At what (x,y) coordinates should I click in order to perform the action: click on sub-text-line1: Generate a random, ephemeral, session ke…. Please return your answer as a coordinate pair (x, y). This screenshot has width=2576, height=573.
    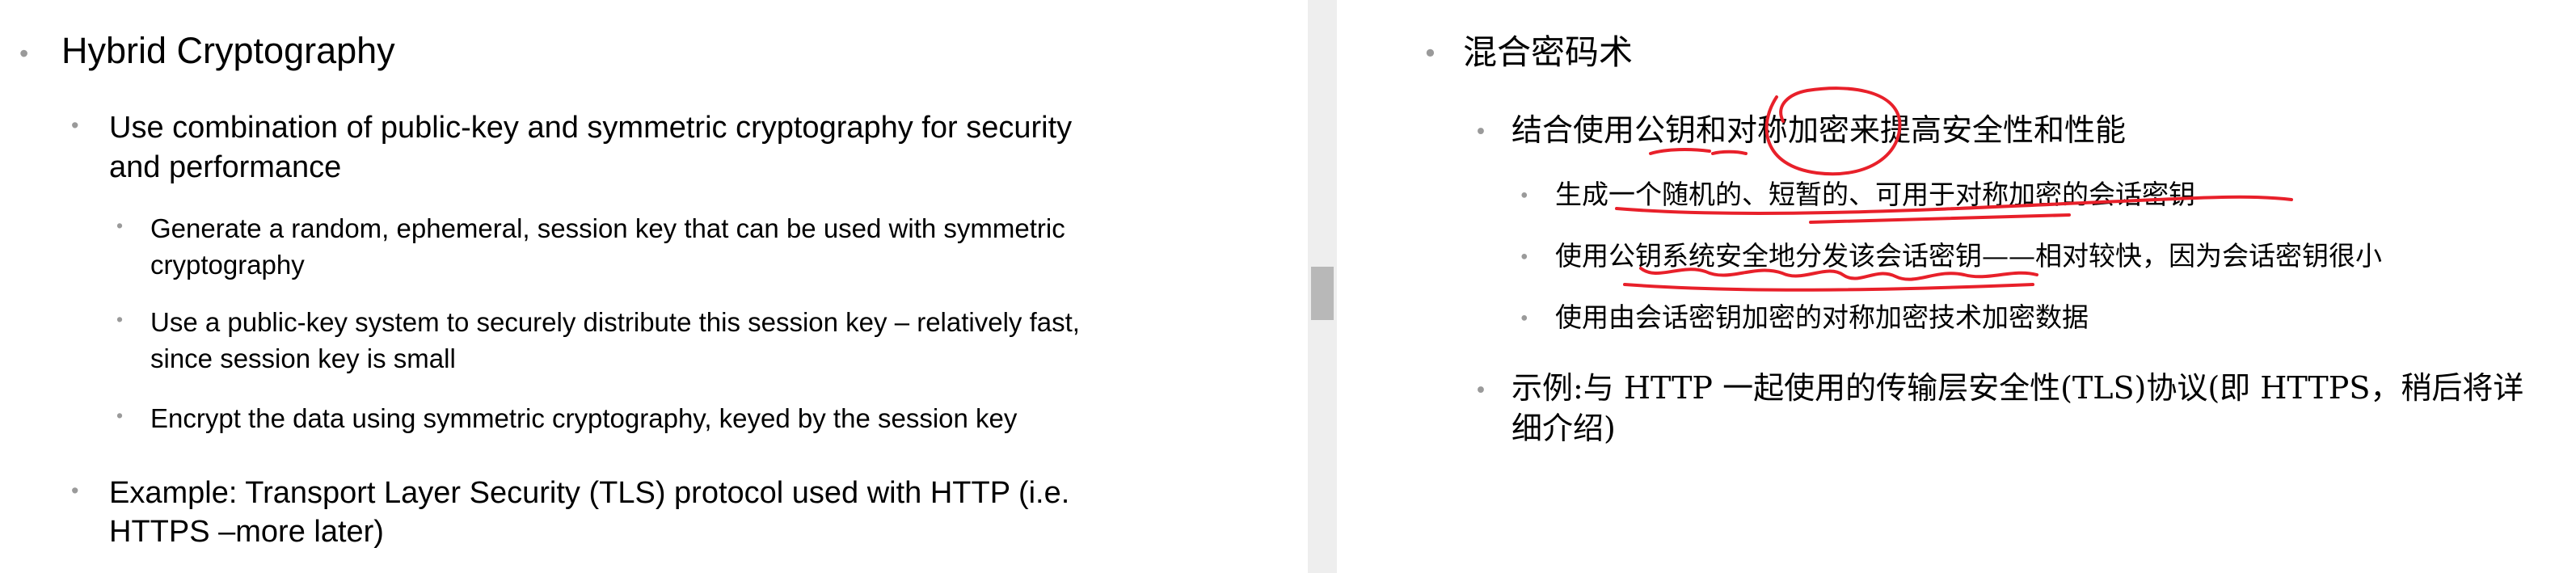
    Looking at the image, I should click on (607, 228).